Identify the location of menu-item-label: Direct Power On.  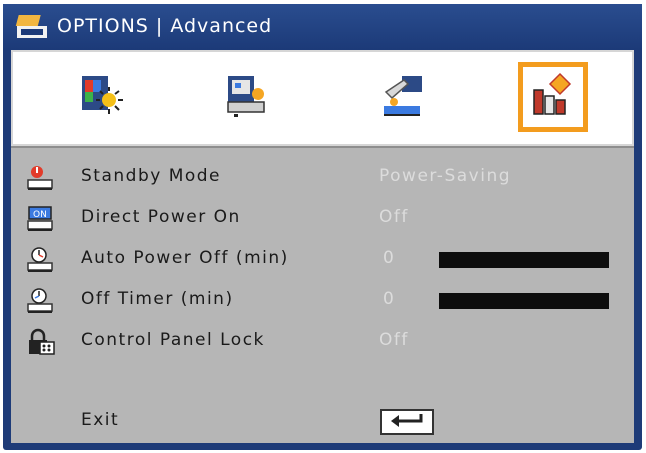
(161, 217).